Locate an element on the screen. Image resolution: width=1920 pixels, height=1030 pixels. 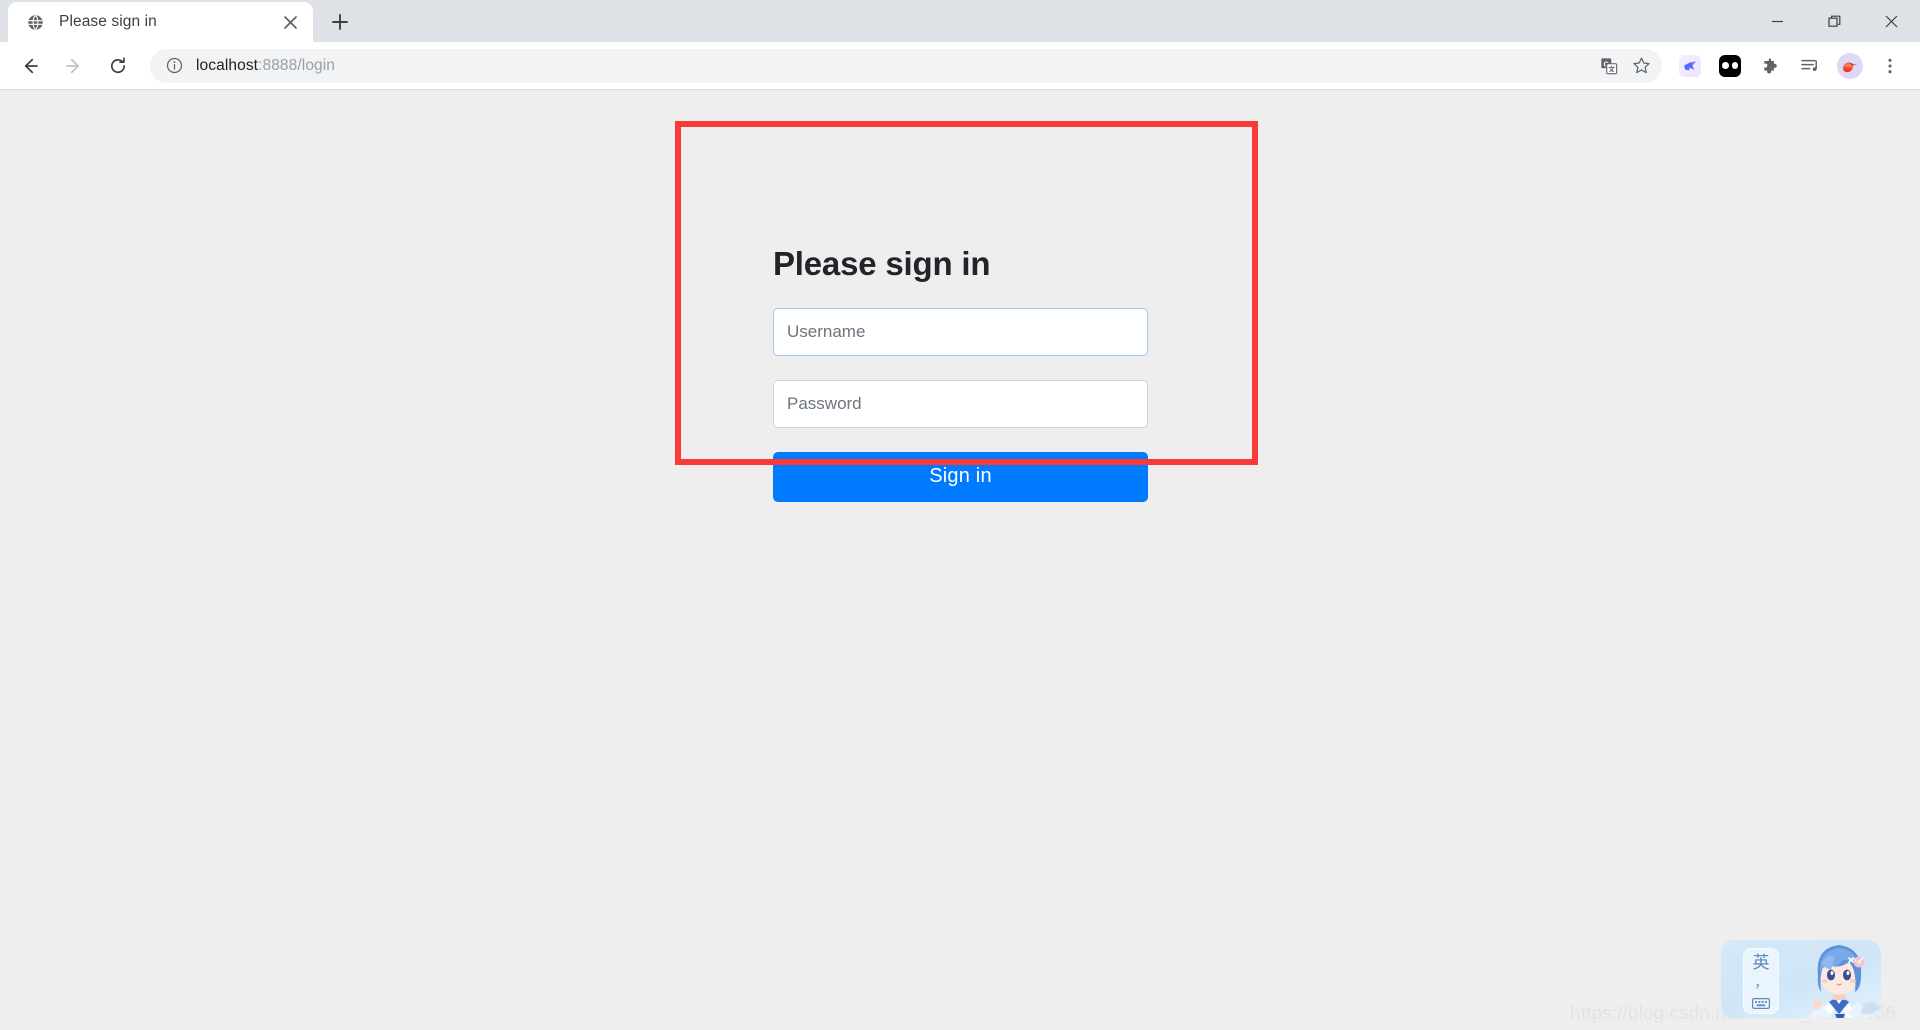
bird-extension-glyph is located at coordinates (1690, 65).